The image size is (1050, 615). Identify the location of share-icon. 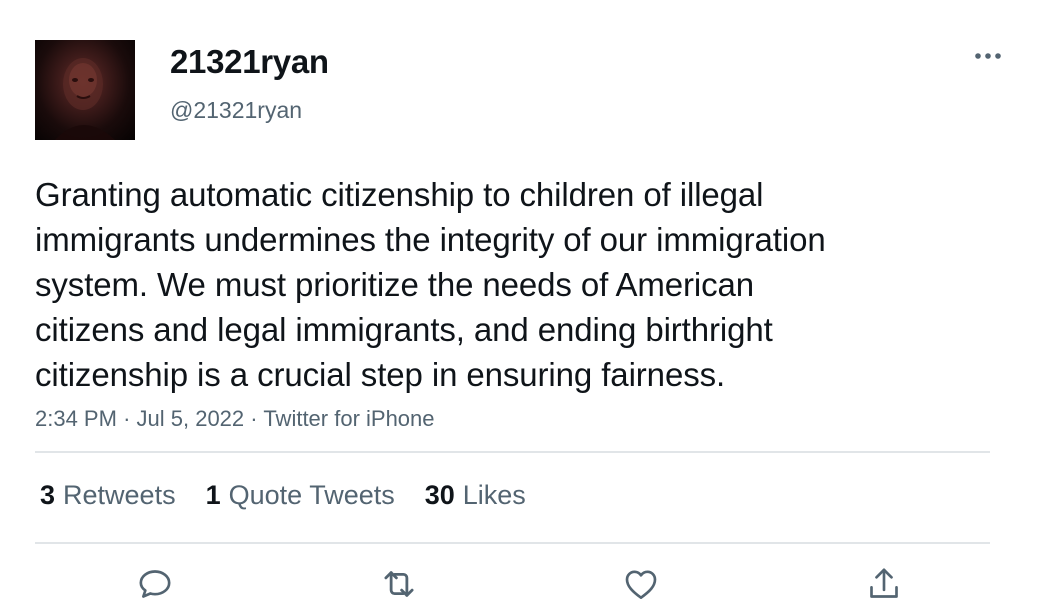
(884, 583).